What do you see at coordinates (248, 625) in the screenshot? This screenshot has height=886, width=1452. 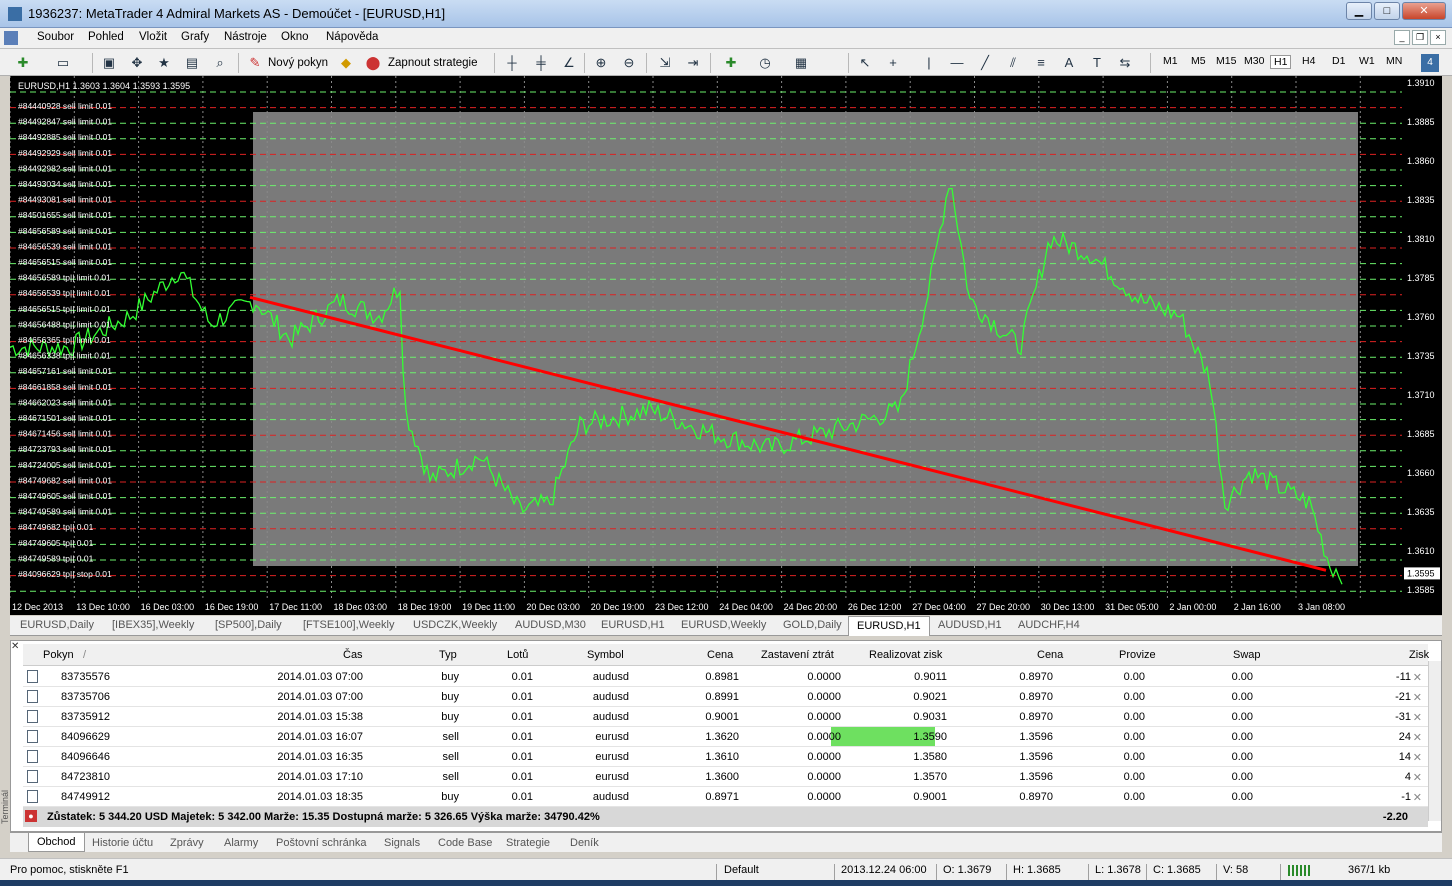 I see `chart-tab: [SP500],Daily` at bounding box center [248, 625].